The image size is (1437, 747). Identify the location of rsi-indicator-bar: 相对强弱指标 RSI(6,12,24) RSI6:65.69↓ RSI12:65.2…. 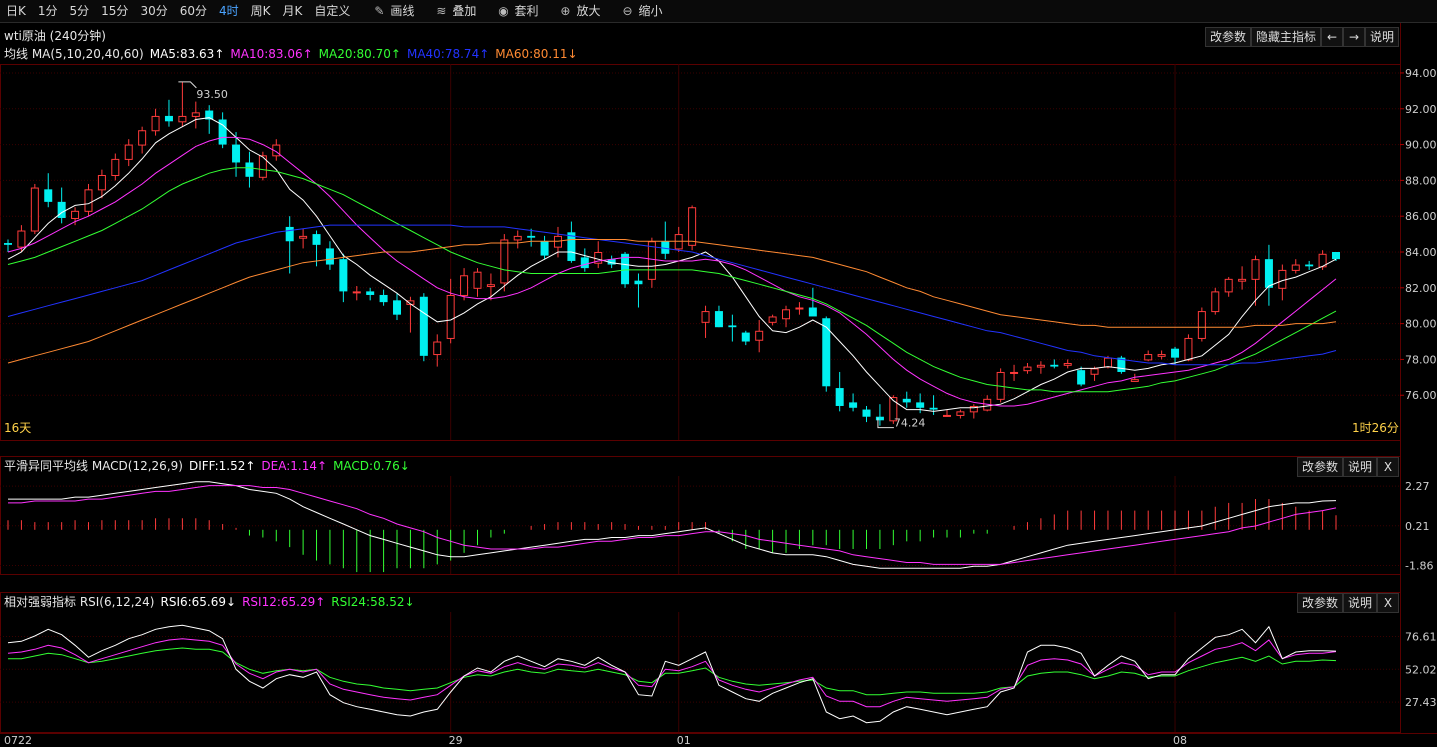
(700, 603).